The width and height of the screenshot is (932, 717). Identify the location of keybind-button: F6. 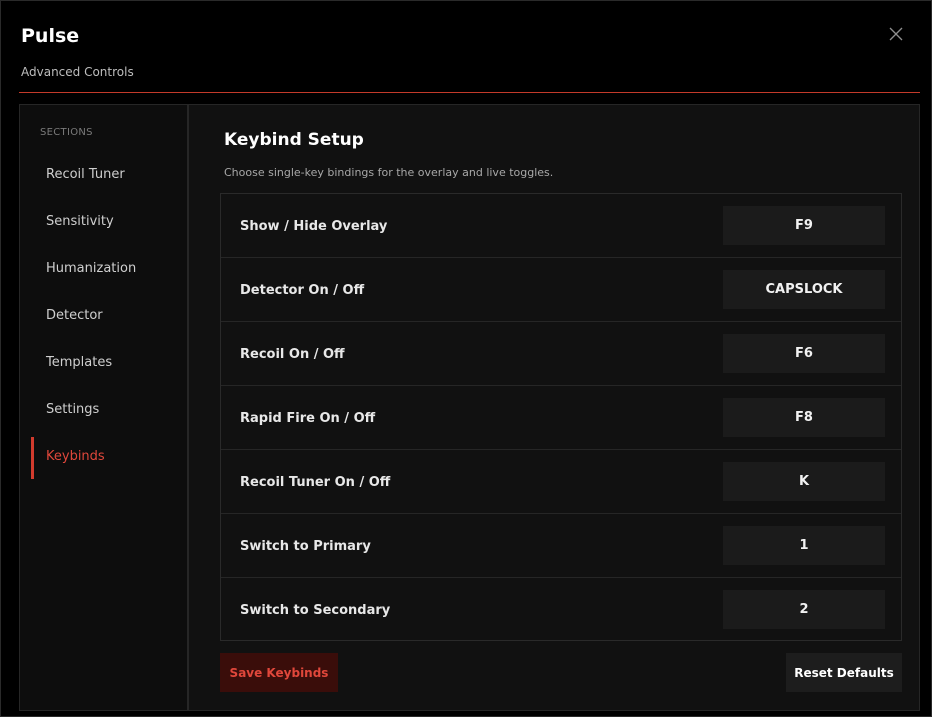
(804, 353).